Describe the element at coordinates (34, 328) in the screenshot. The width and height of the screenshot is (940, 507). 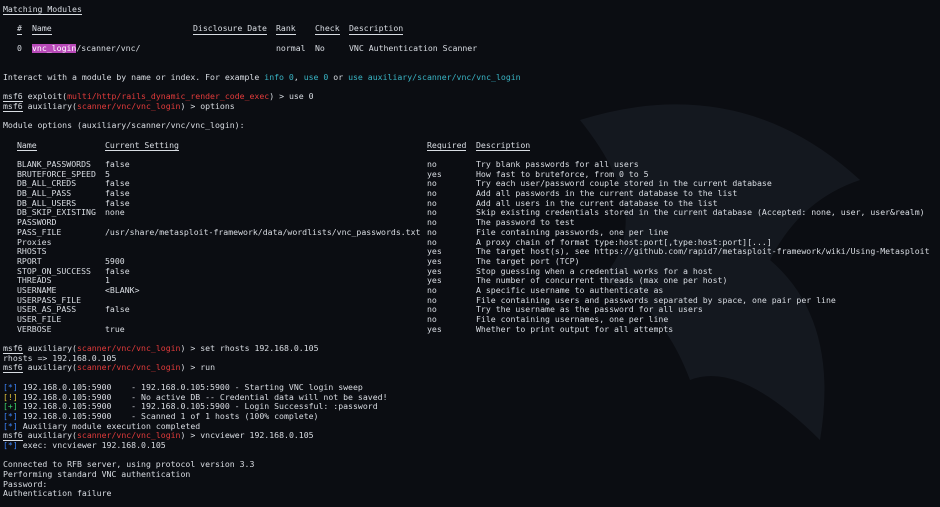
I see `option-name: VERBOSE` at that location.